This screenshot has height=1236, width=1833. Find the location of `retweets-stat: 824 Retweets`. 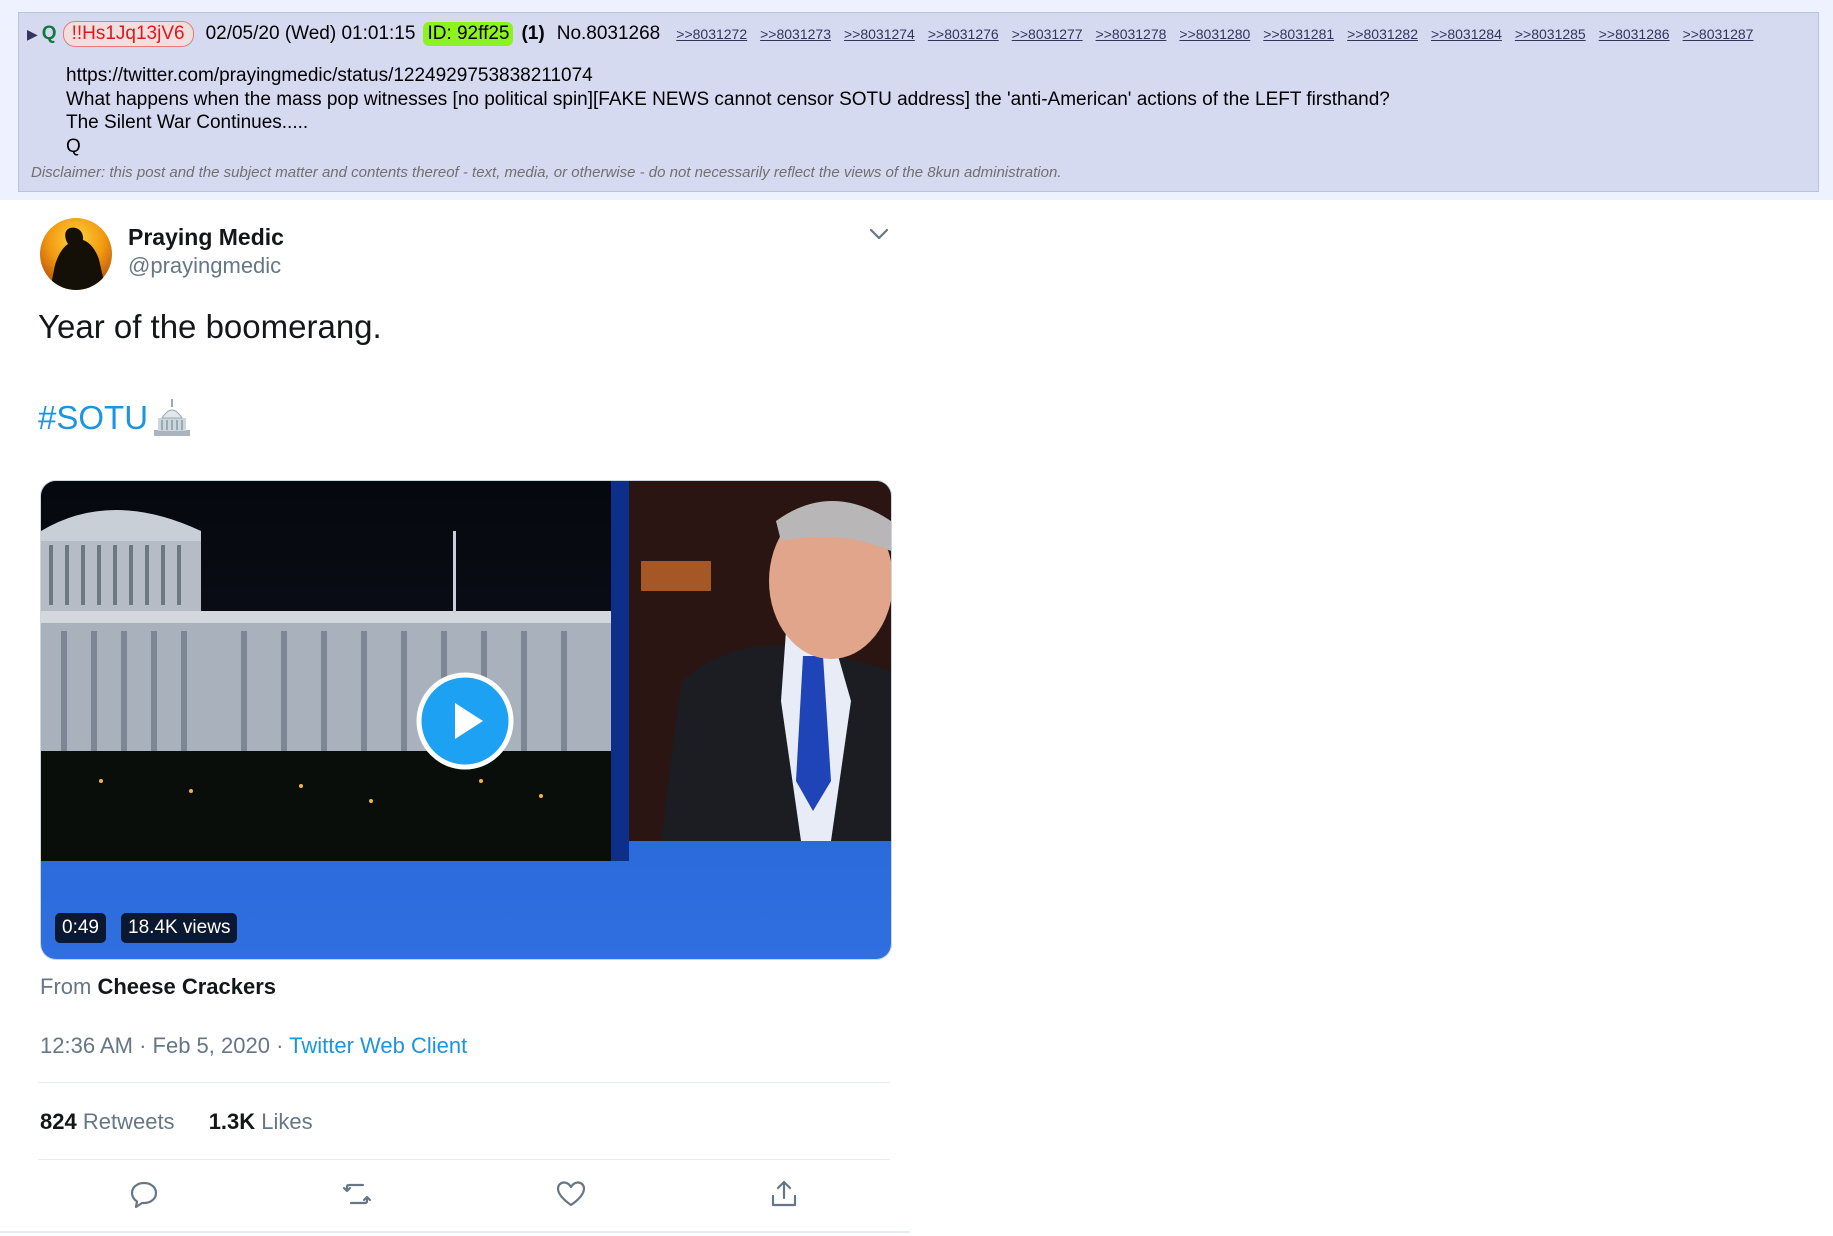

retweets-stat: 824 Retweets is located at coordinates (110, 1121).